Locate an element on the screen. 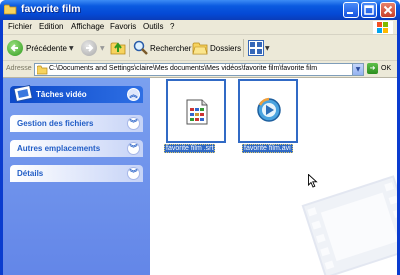  panel-details: Détails ︾ is located at coordinates (76, 173).